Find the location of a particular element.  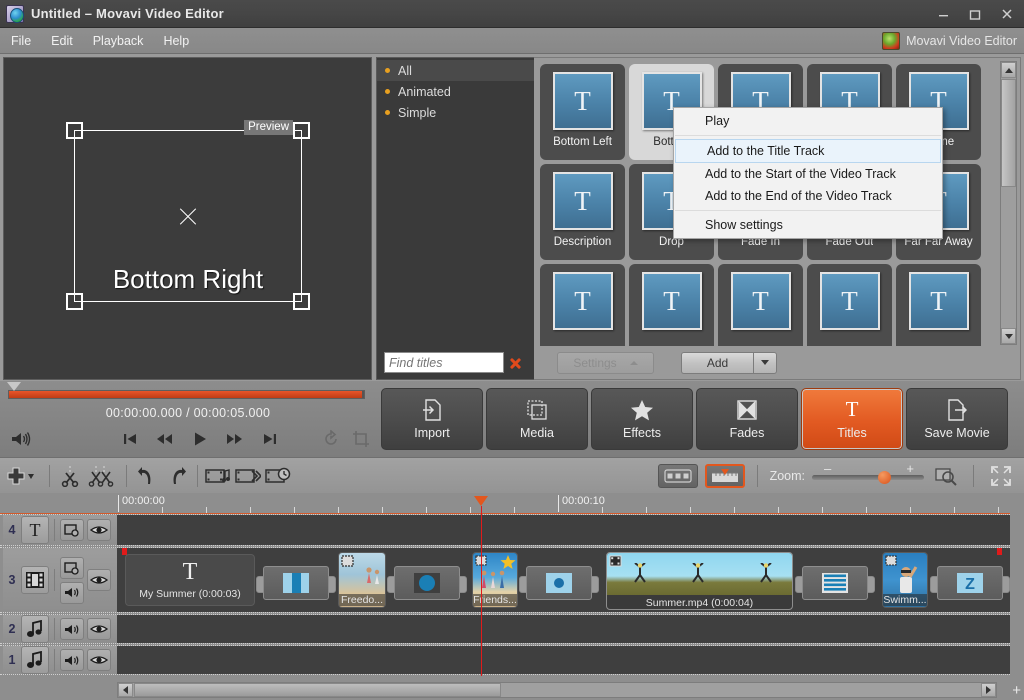

undo-button is located at coordinates (147, 476).